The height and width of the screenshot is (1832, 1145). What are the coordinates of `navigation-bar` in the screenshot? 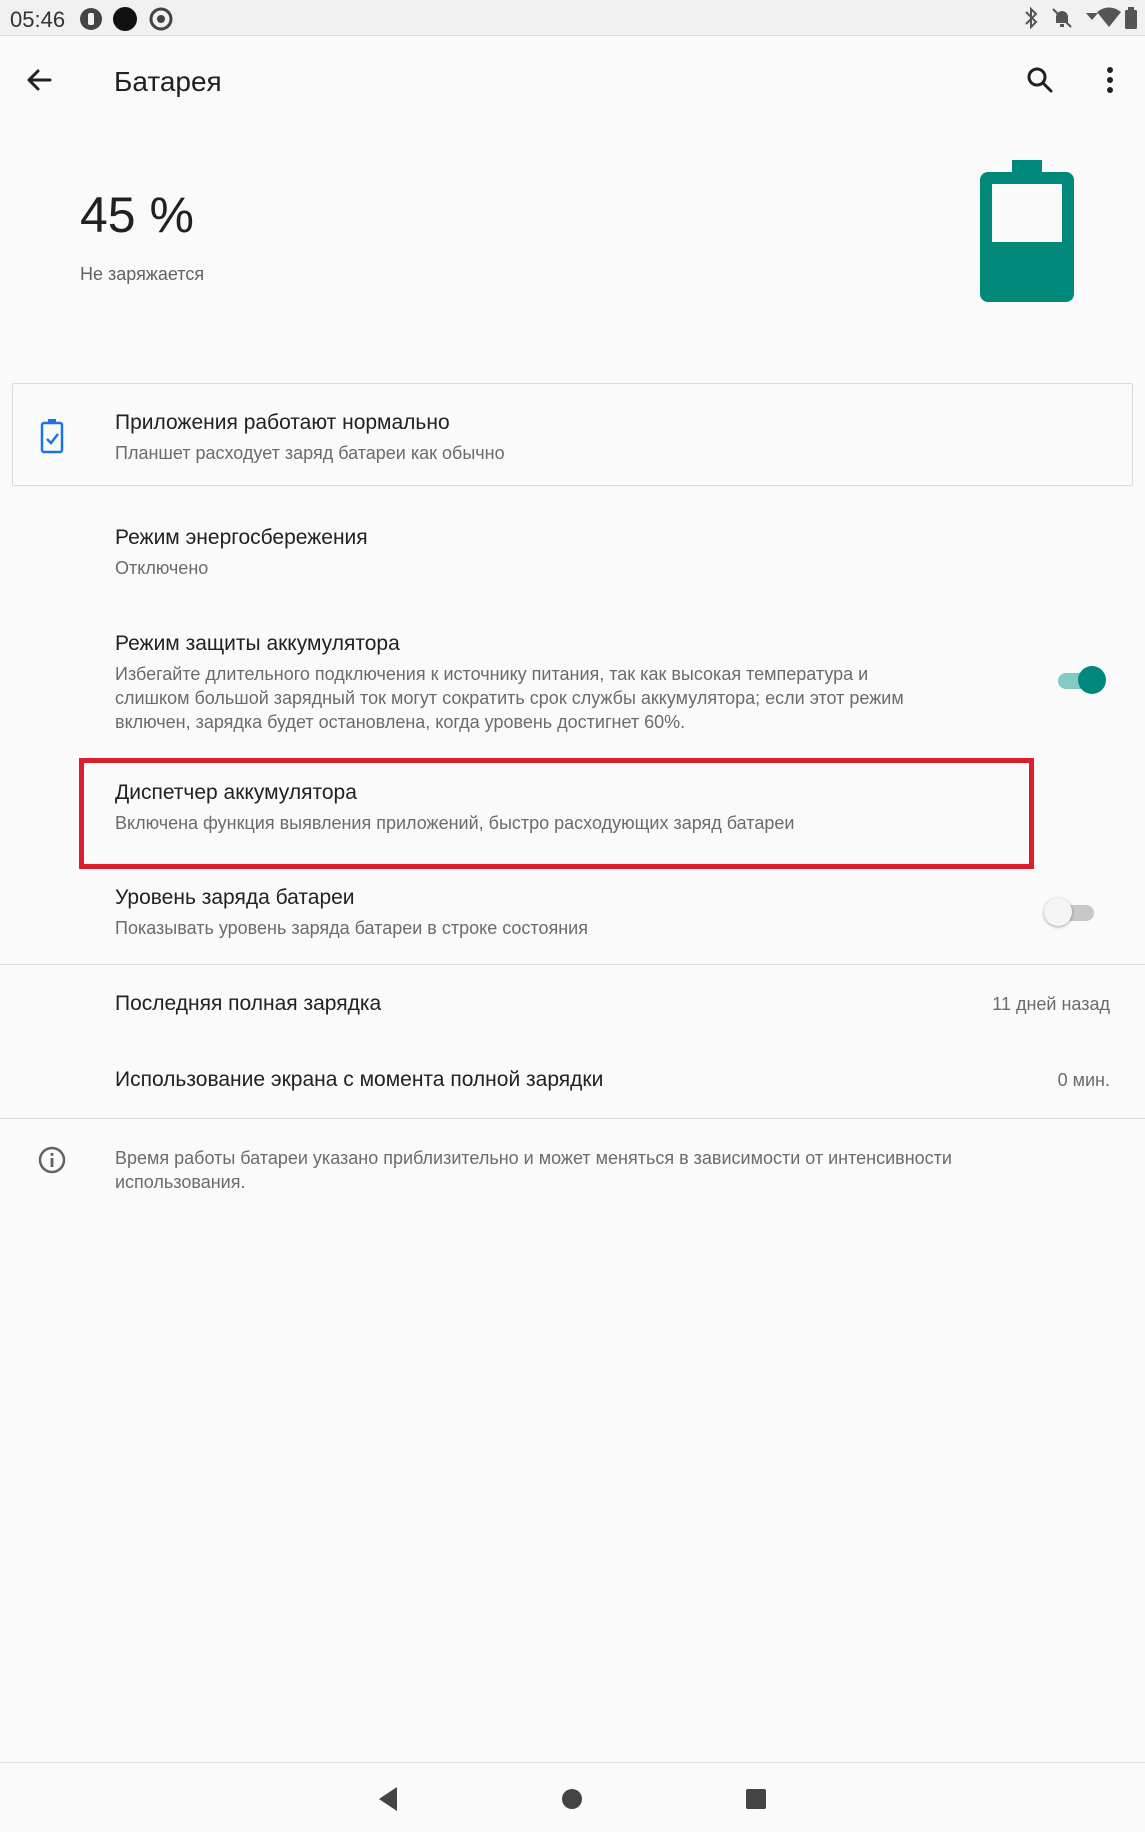 It's located at (572, 1797).